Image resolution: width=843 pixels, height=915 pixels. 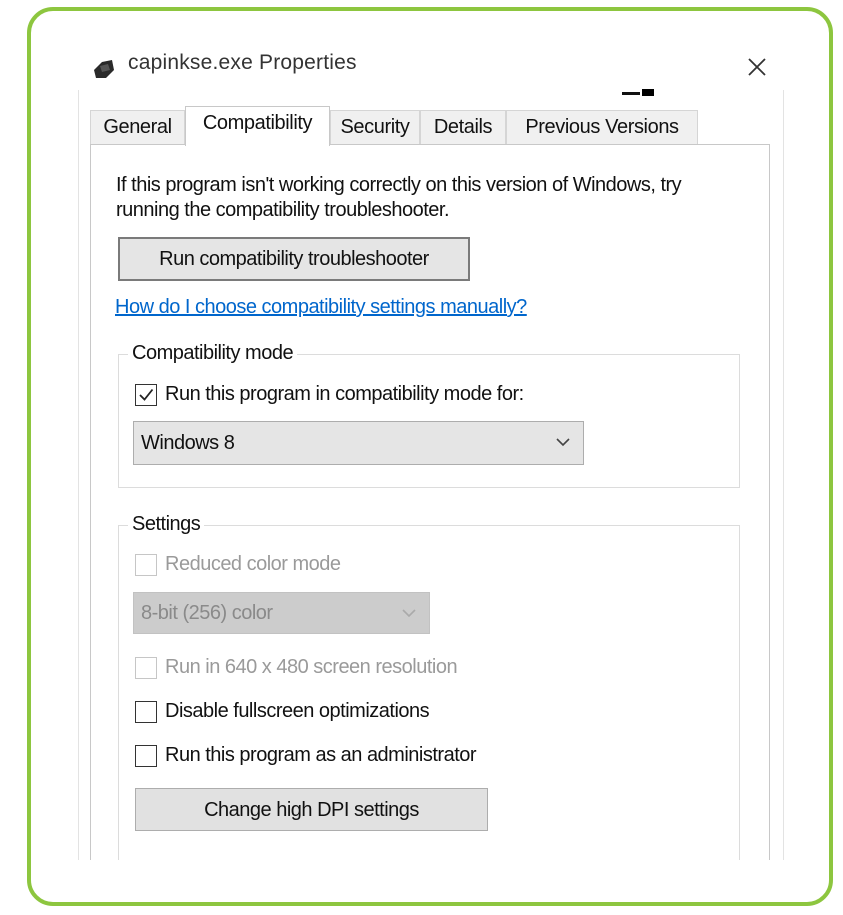 I want to click on tab-label: General, so click(x=137, y=127).